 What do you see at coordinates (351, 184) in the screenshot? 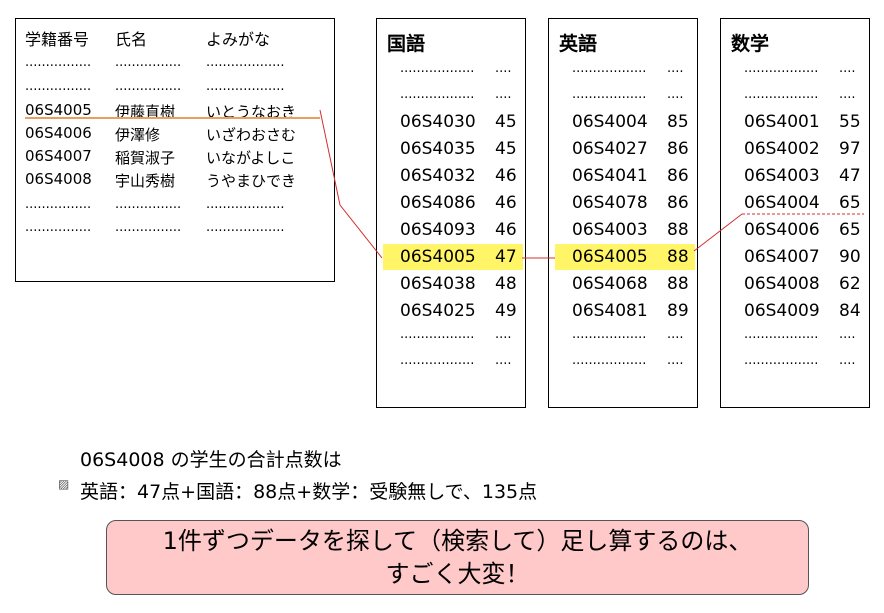
I see `link-line-students-japanese` at bounding box center [351, 184].